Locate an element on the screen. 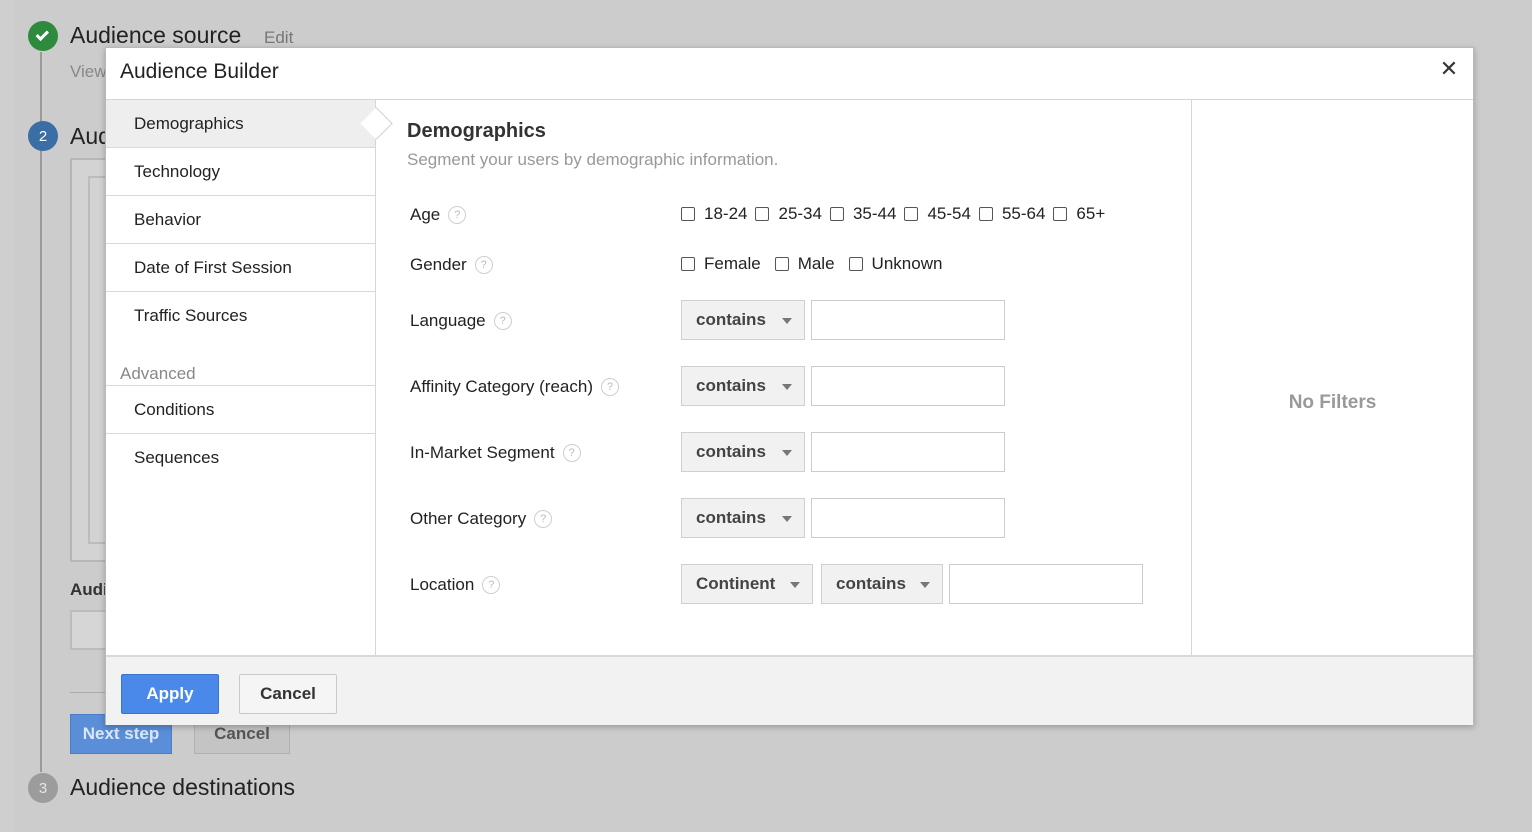 Image resolution: width=1532 pixels, height=832 pixels. gender-label-text: Gender is located at coordinates (438, 264).